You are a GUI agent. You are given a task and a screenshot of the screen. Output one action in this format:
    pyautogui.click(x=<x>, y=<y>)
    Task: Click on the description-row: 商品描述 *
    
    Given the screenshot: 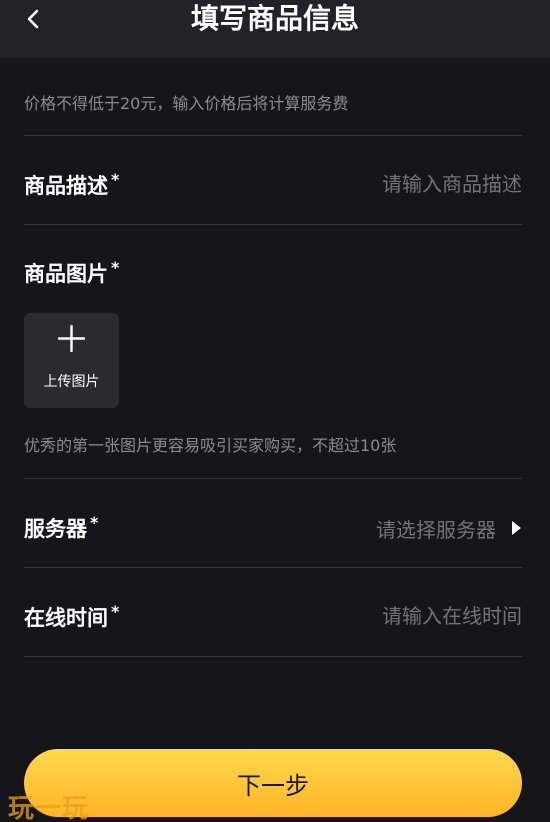 What is the action you would take?
    pyautogui.click(x=273, y=185)
    